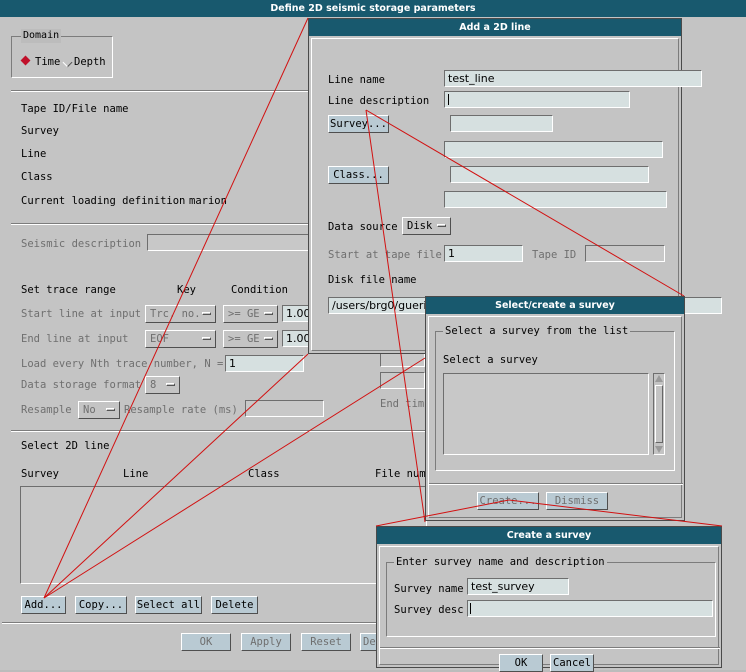 This screenshot has height=672, width=746. What do you see at coordinates (175, 314) in the screenshot?
I see `start-key-value: Trc. no.` at bounding box center [175, 314].